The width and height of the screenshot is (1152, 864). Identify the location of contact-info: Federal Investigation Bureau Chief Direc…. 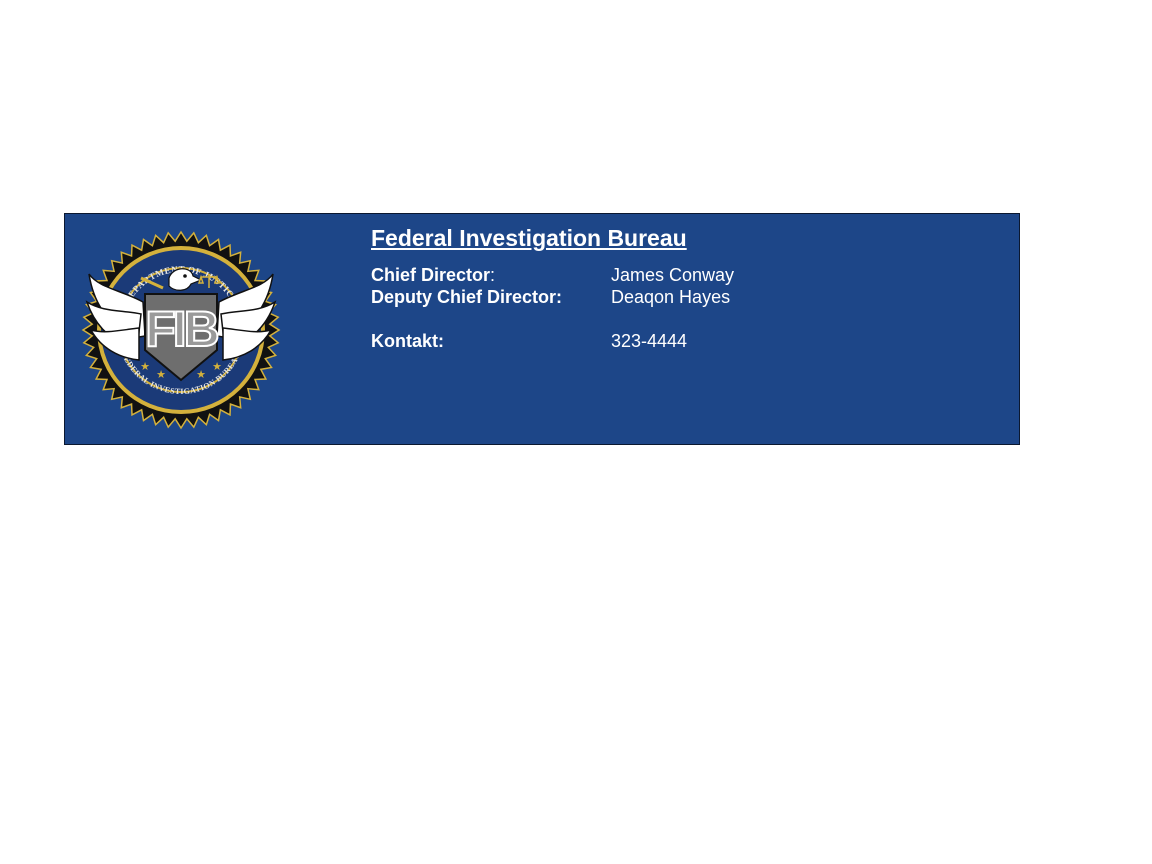
(552, 288).